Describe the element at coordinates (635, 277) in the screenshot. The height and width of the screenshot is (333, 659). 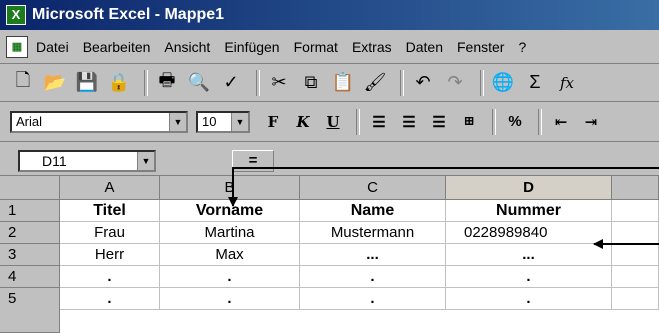
I see `cell-e4` at that location.